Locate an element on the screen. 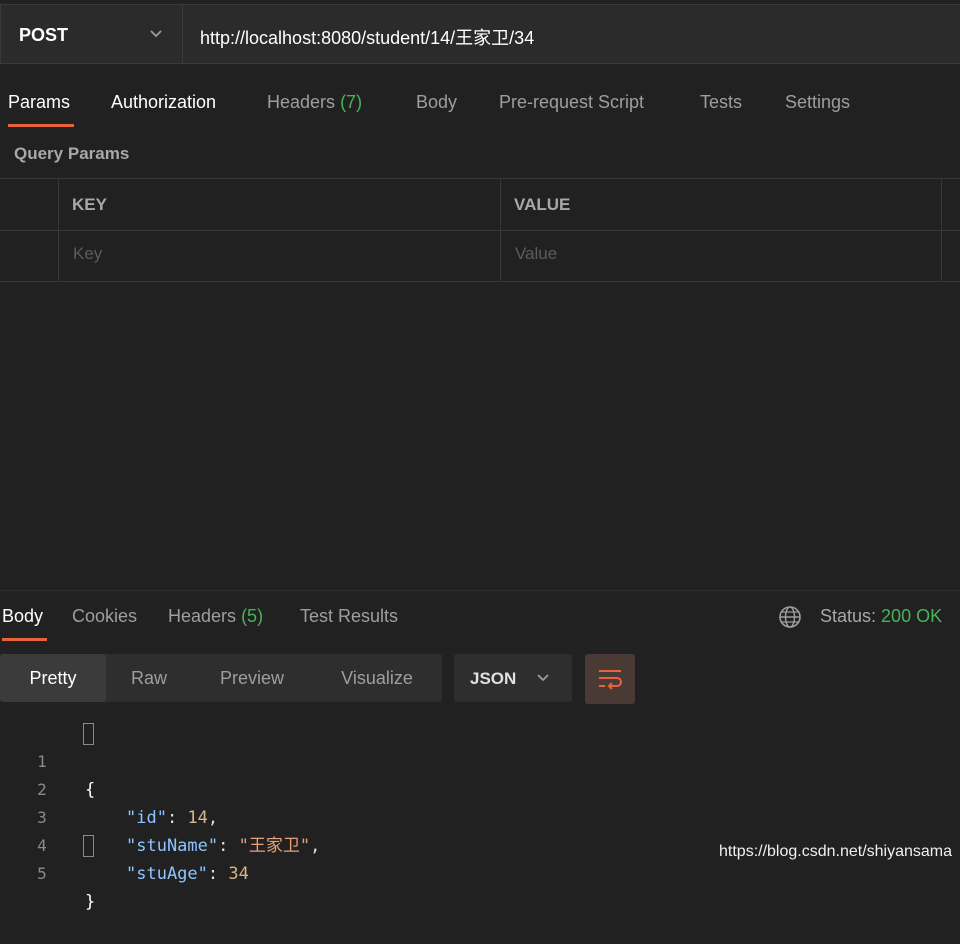  code-line: 3 "stuName": "王家卫", is located at coordinates (160, 816).